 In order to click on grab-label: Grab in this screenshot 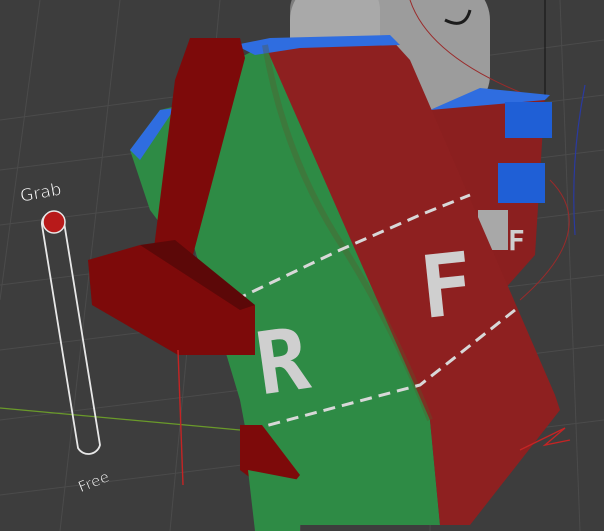, I will do `click(41, 193)`.